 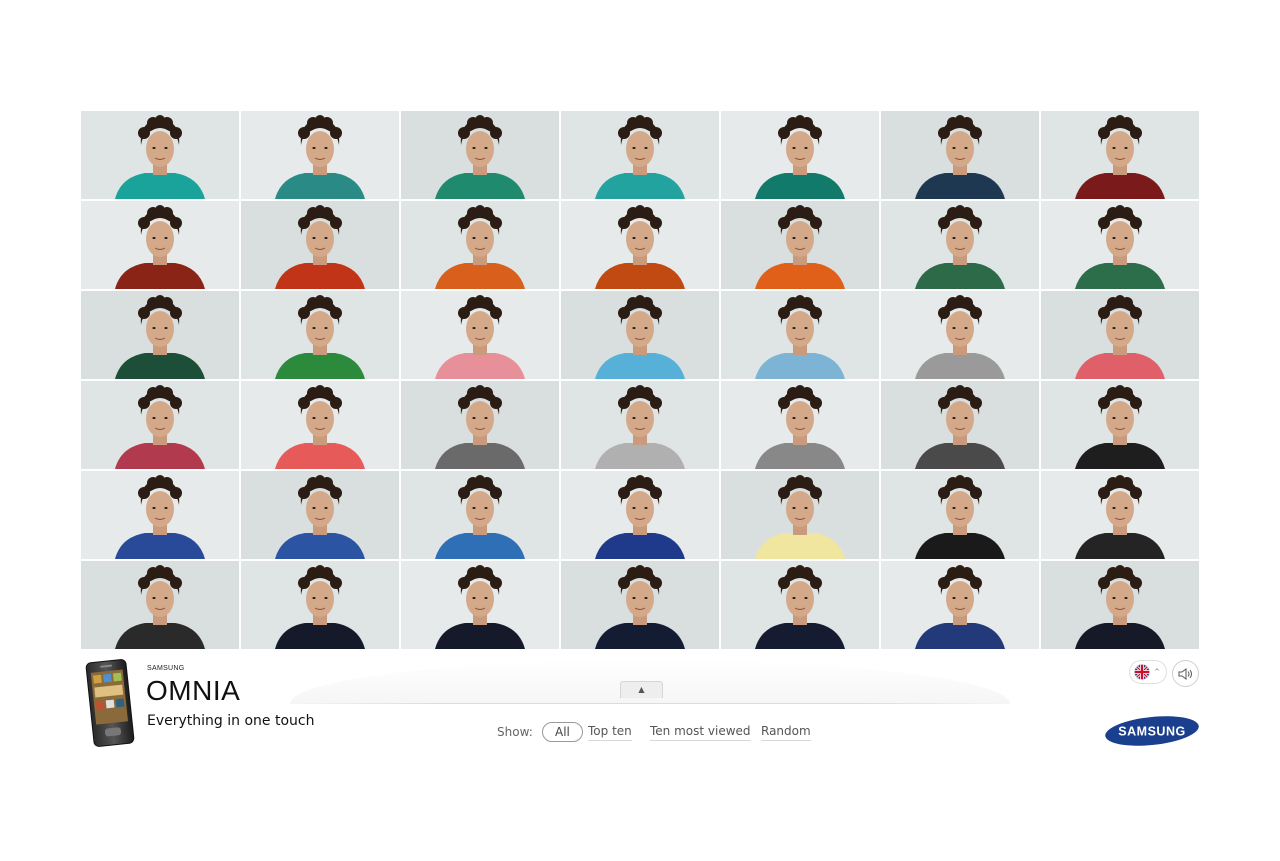 What do you see at coordinates (786, 731) in the screenshot?
I see `filter-random-button: Random` at bounding box center [786, 731].